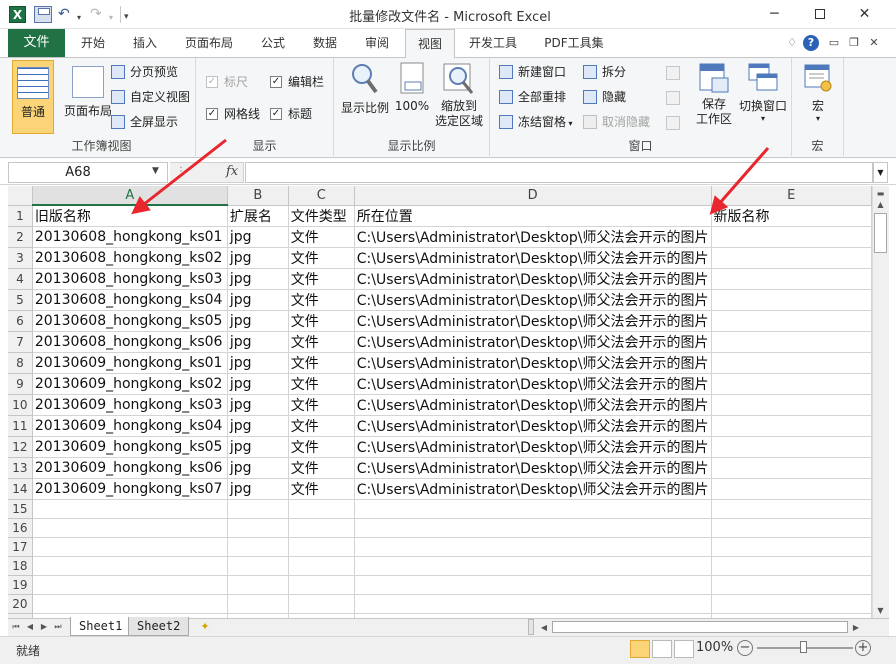 The image size is (896, 664). What do you see at coordinates (33, 97) in the screenshot?
I see `normal-view-button: 普通` at bounding box center [33, 97].